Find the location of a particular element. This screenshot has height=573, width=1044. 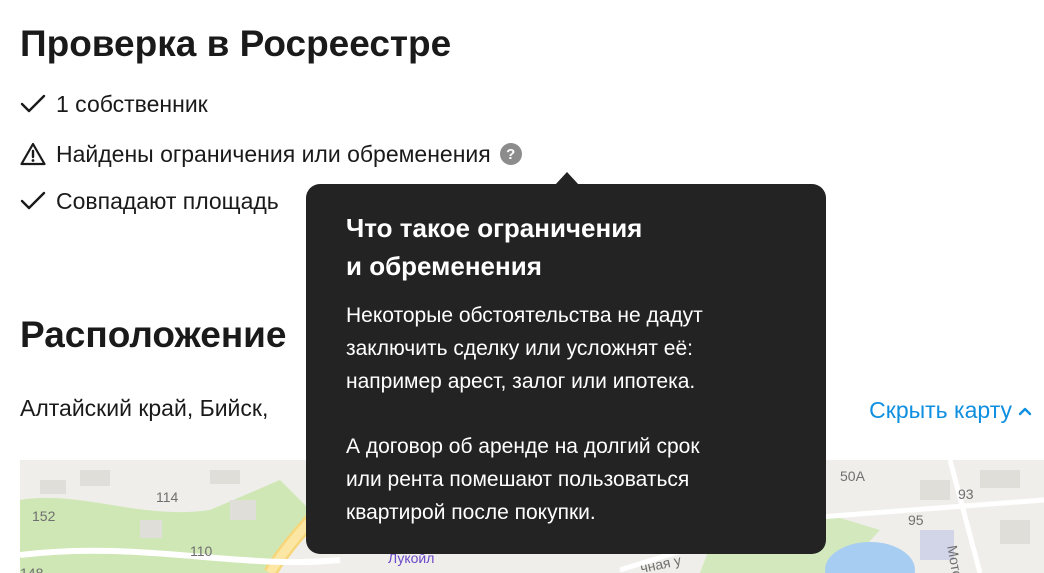

rosreestr-item-owners: 1 собственник is located at coordinates (114, 104).